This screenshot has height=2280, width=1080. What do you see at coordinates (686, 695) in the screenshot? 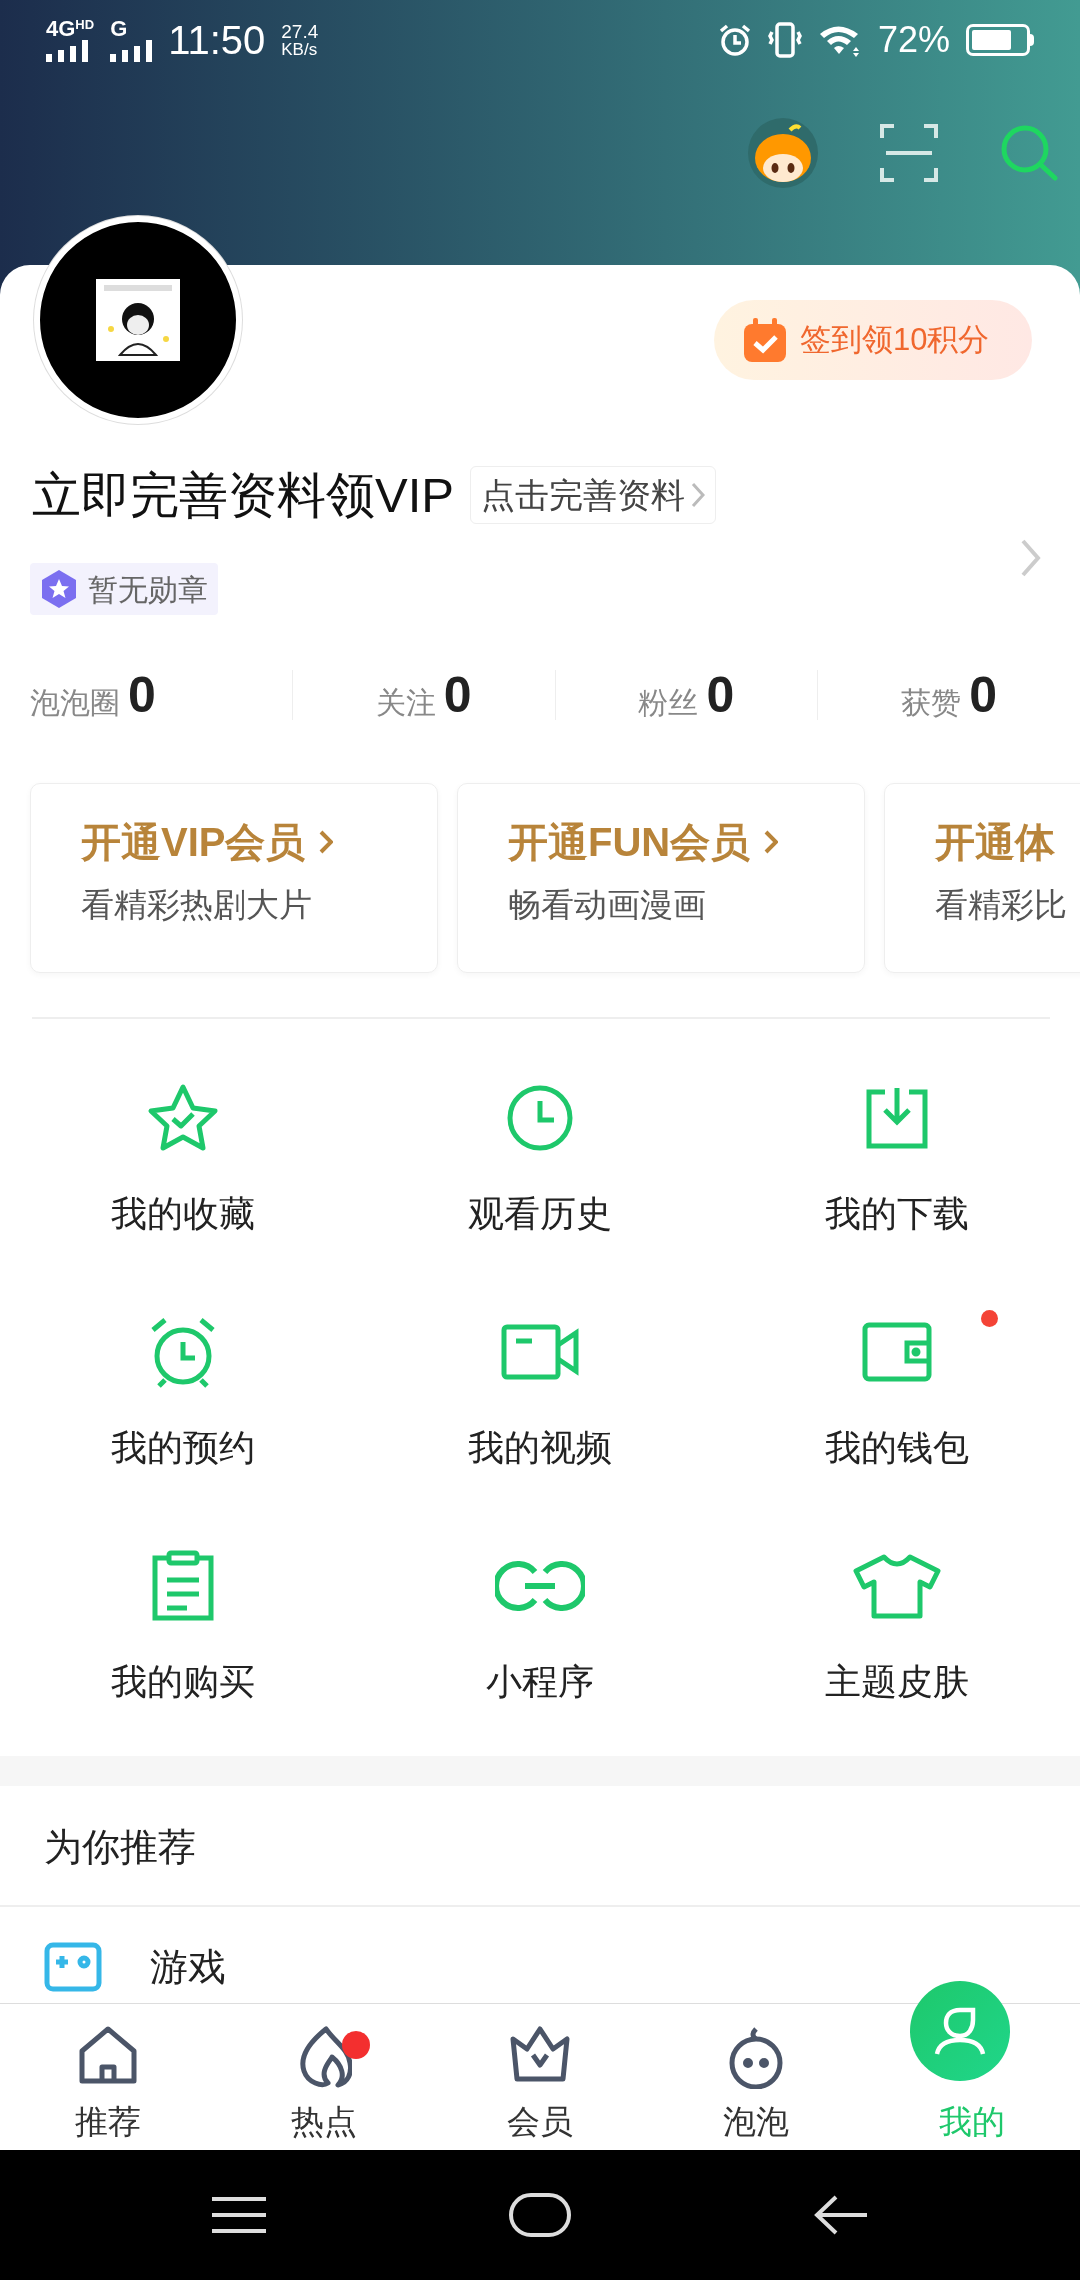
I see `stat-item: 粉丝 0` at bounding box center [686, 695].